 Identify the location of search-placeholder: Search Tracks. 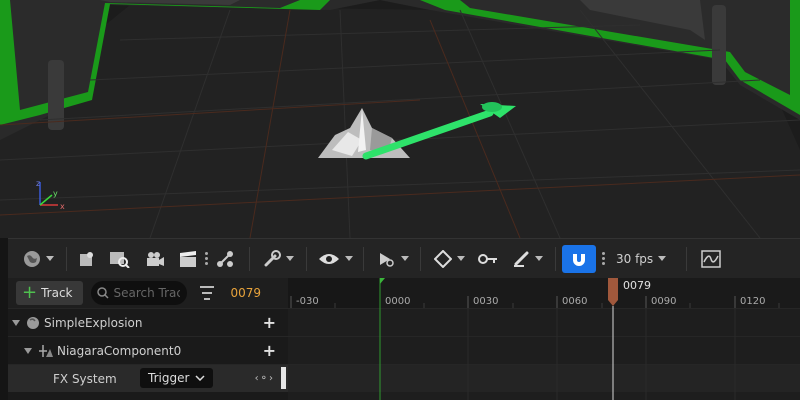
(146, 293).